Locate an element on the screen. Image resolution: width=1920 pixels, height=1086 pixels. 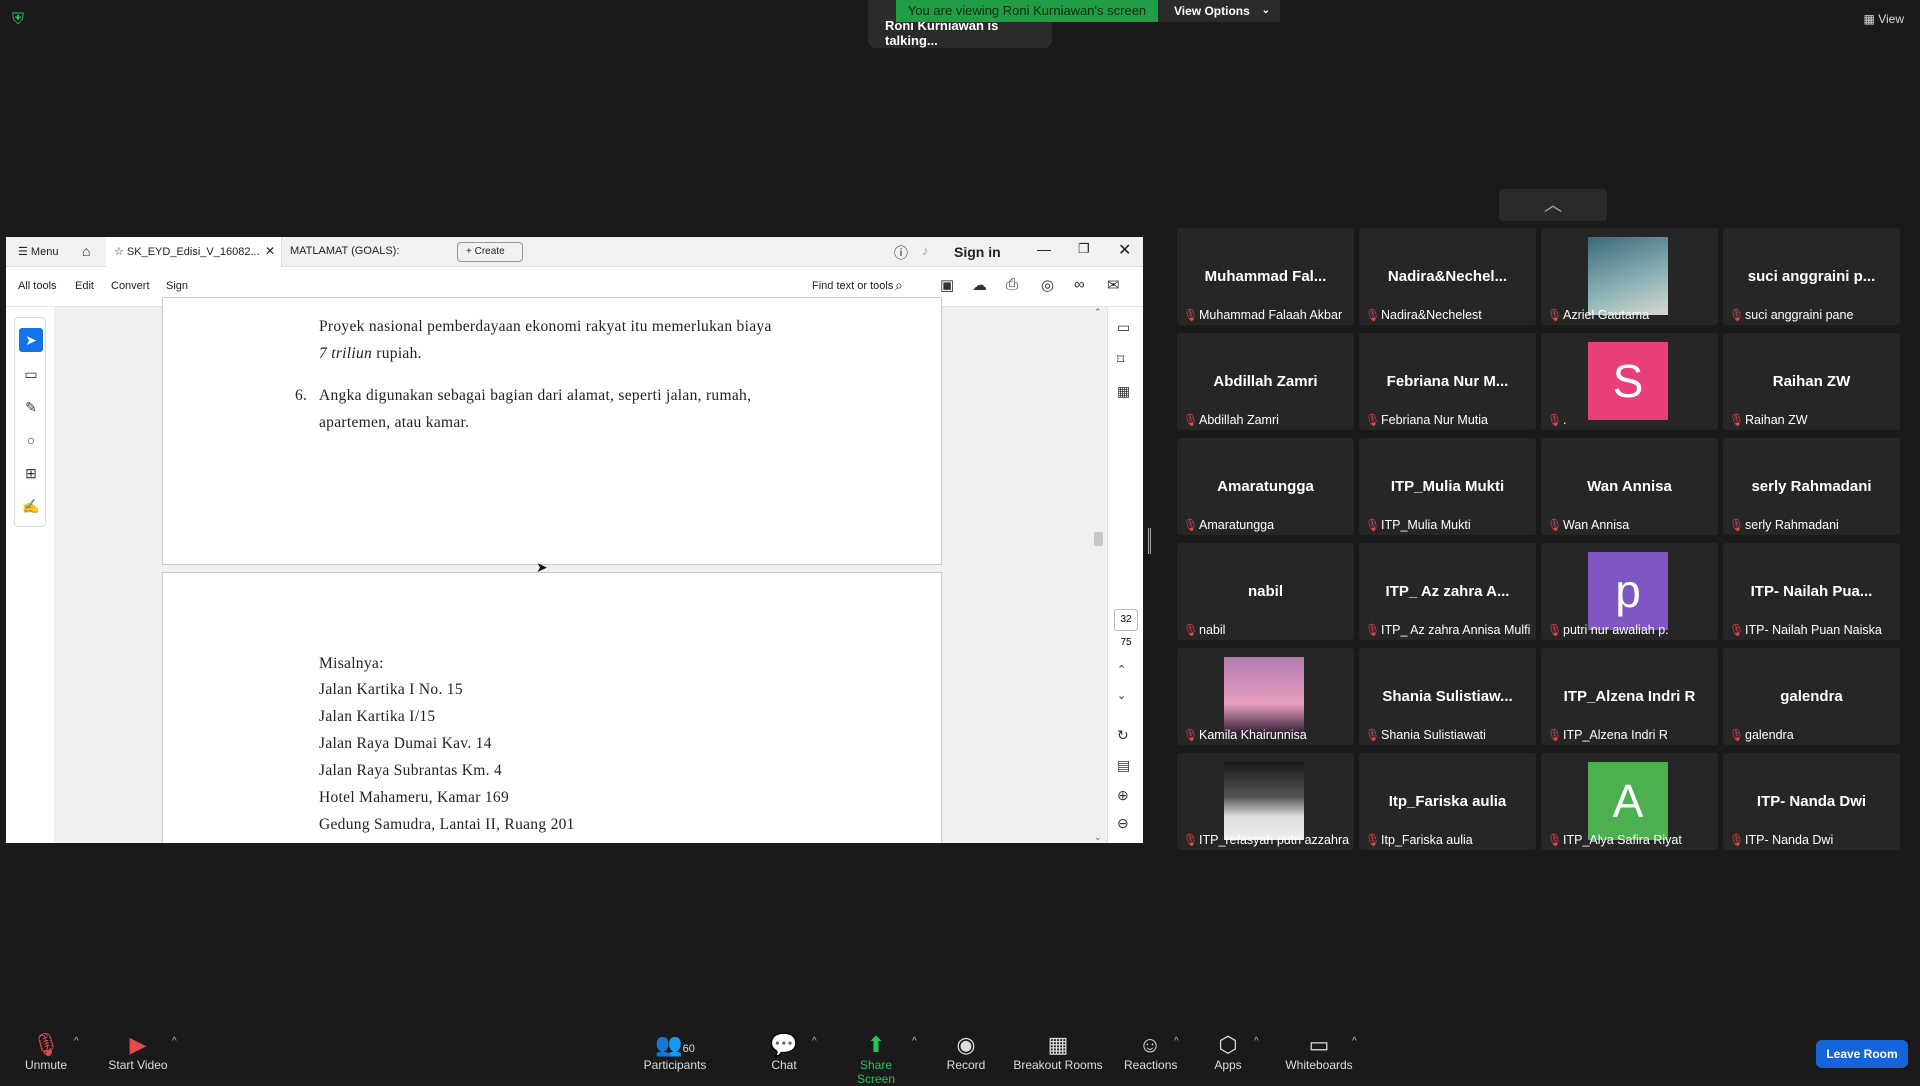
email-icon: ✉ is located at coordinates (1113, 285).